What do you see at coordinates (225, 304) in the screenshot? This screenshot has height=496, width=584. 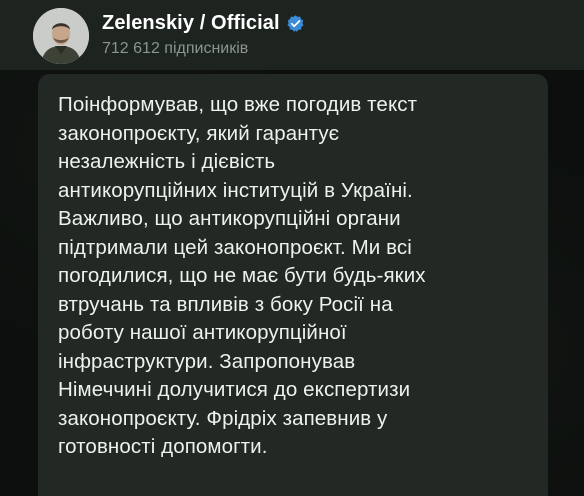 I see `message-line: втручань та впливів з боку Росії на` at bounding box center [225, 304].